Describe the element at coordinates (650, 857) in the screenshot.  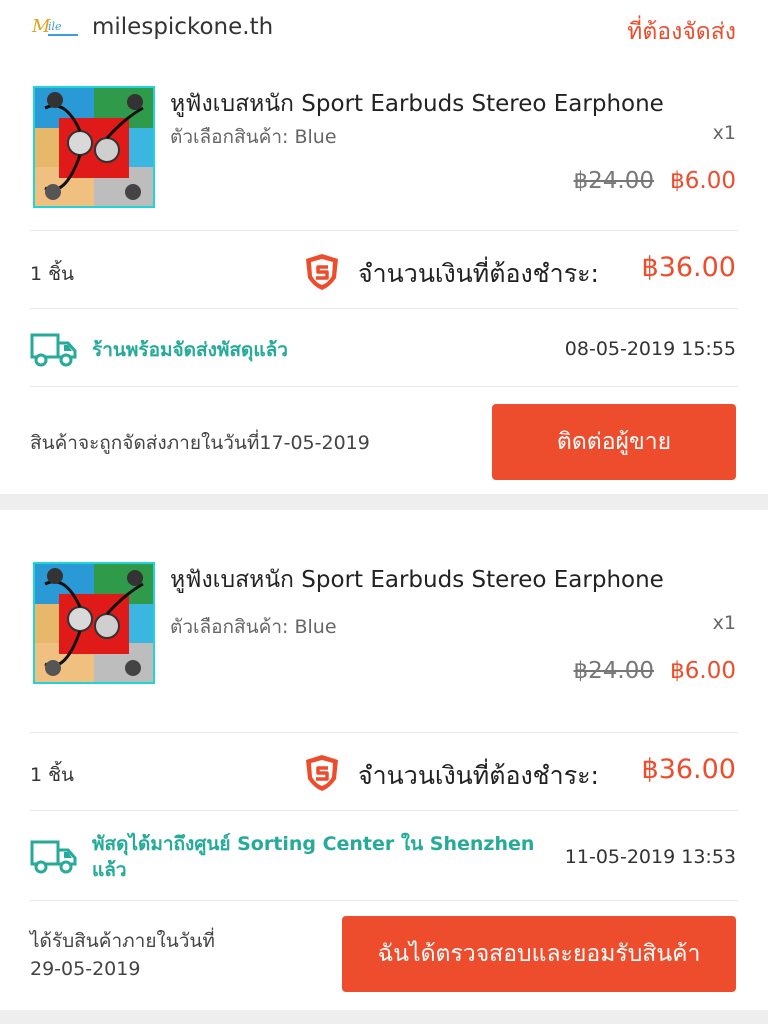
I see `shipping-timestamp: 11-05-2019 13:53` at that location.